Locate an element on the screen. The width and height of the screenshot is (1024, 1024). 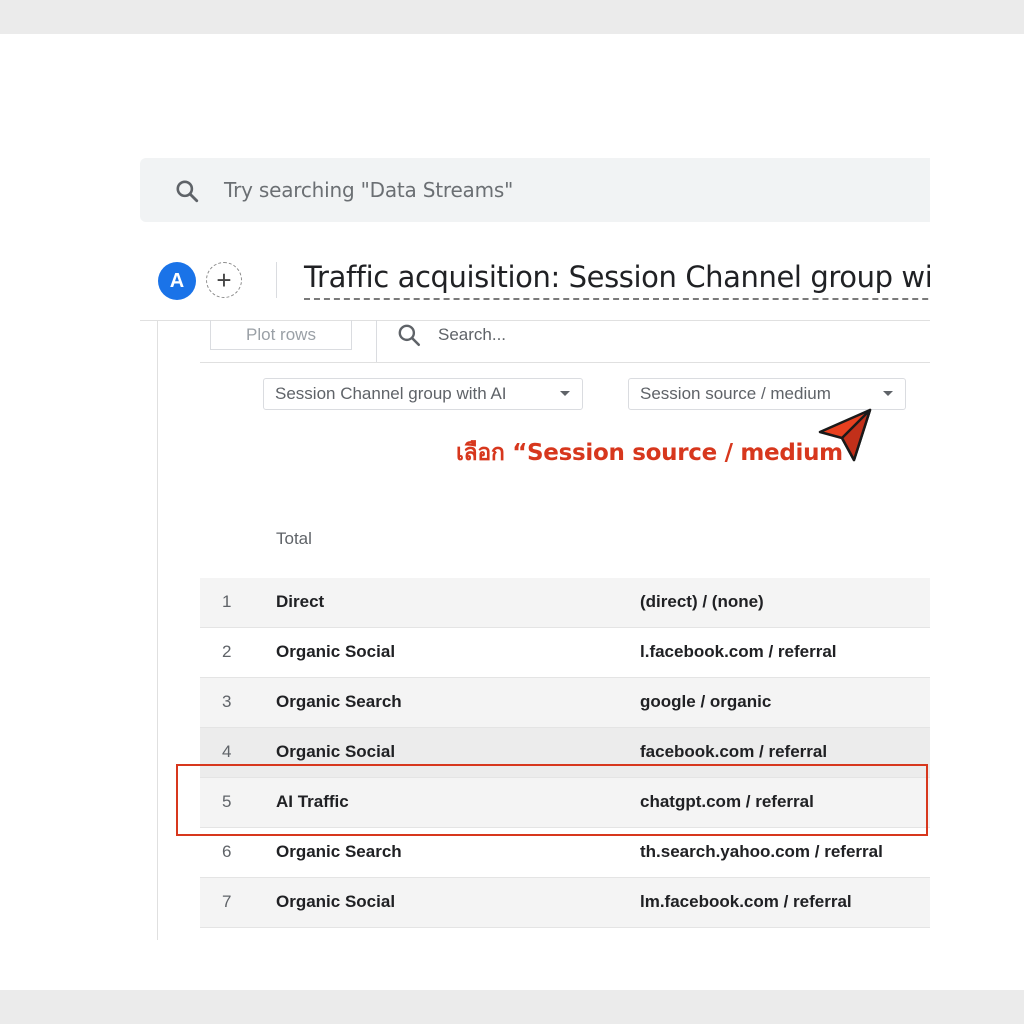
row-number: 7 is located at coordinates (227, 901).